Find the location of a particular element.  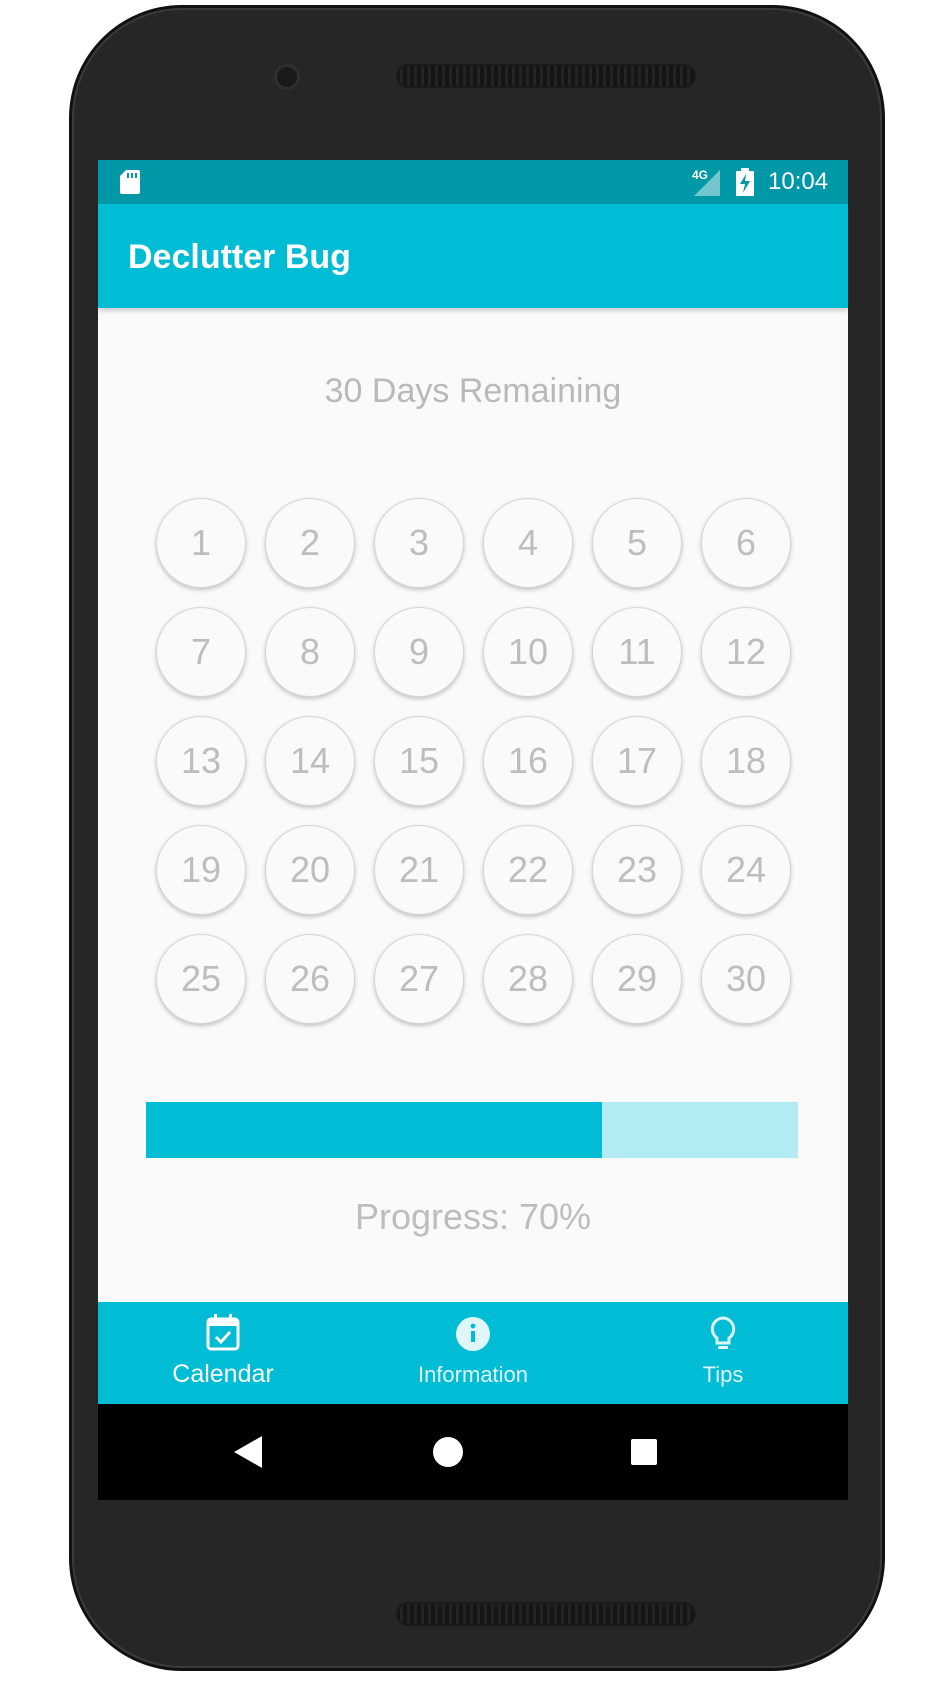

recents-icon is located at coordinates (644, 1452).